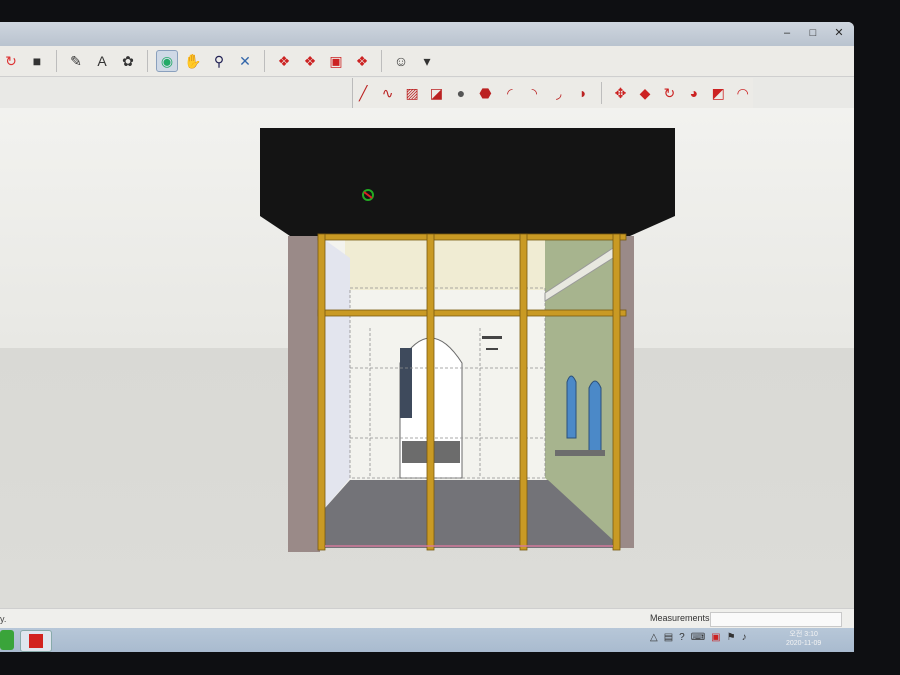  I want to click on follow-me-icon: ◕, so click(694, 93).